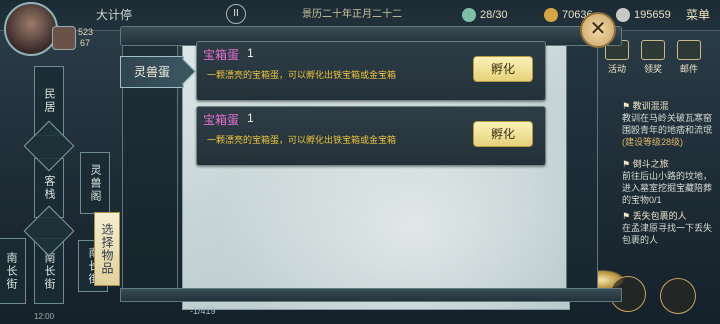 The width and height of the screenshot is (720, 324). What do you see at coordinates (652, 69) in the screenshot?
I see `reward-label: 领奖` at bounding box center [652, 69].